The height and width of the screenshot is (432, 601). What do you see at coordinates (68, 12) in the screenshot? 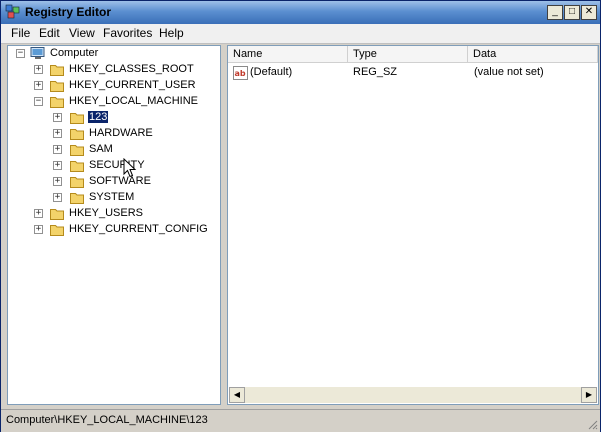
I see `window-title: Registry Editor` at bounding box center [68, 12].